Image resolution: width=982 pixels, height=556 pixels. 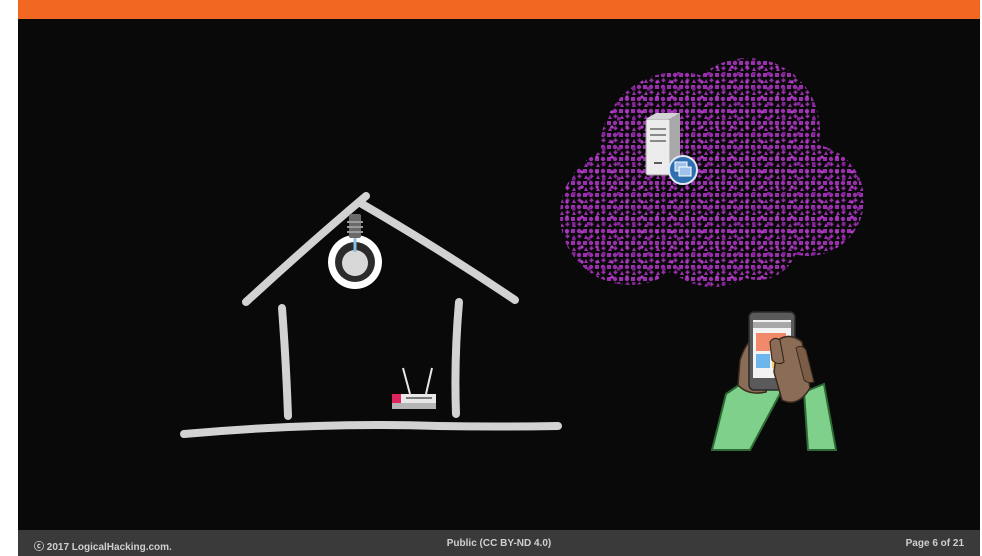 I want to click on router-icon, so click(x=414, y=388).